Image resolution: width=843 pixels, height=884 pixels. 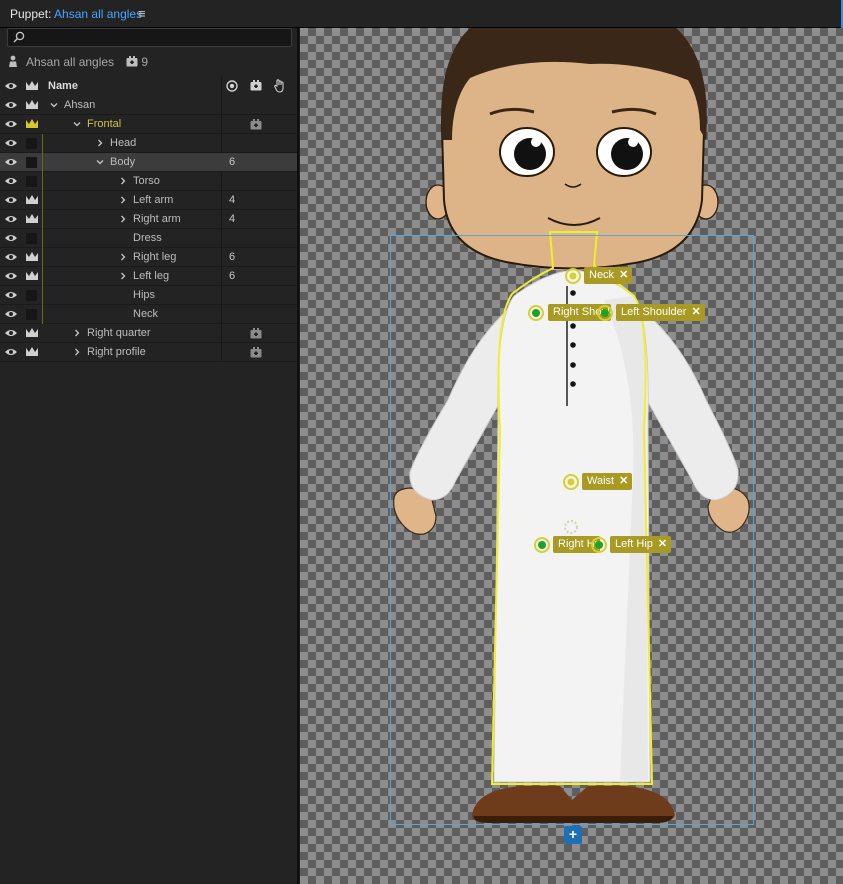 What do you see at coordinates (19, 37) in the screenshot?
I see `search-icon` at bounding box center [19, 37].